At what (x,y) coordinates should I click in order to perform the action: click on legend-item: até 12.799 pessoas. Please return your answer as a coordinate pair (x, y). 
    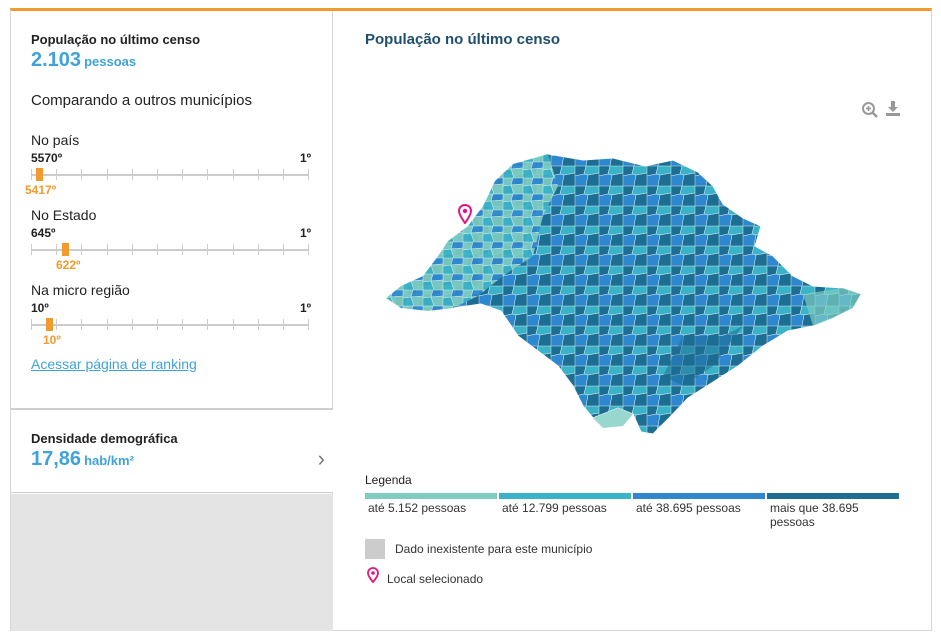
    Looking at the image, I should click on (565, 504).